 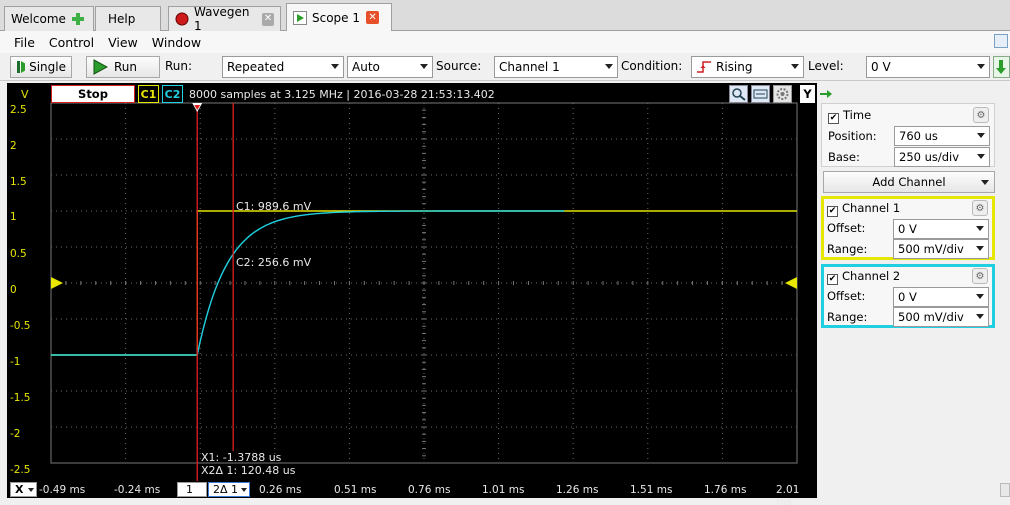 What do you see at coordinates (355, 490) in the screenshot?
I see `x-tick-label: 0.51 ms` at bounding box center [355, 490].